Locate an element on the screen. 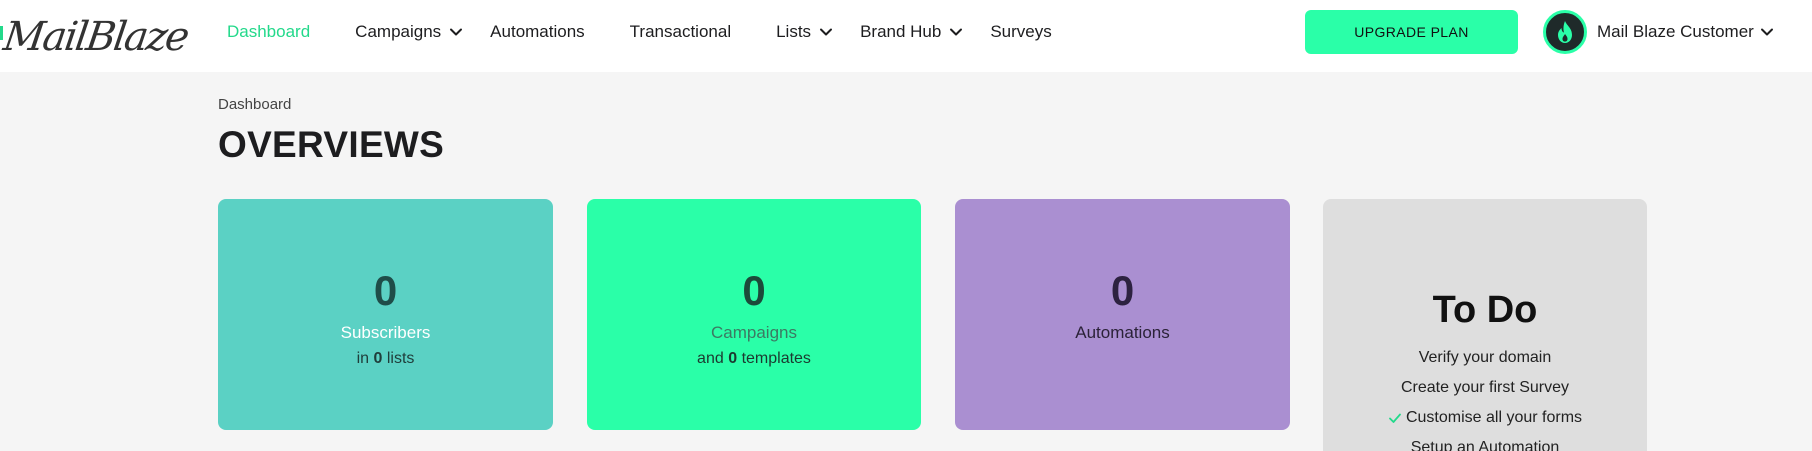  subscribers-label: Subscribers is located at coordinates (385, 332).